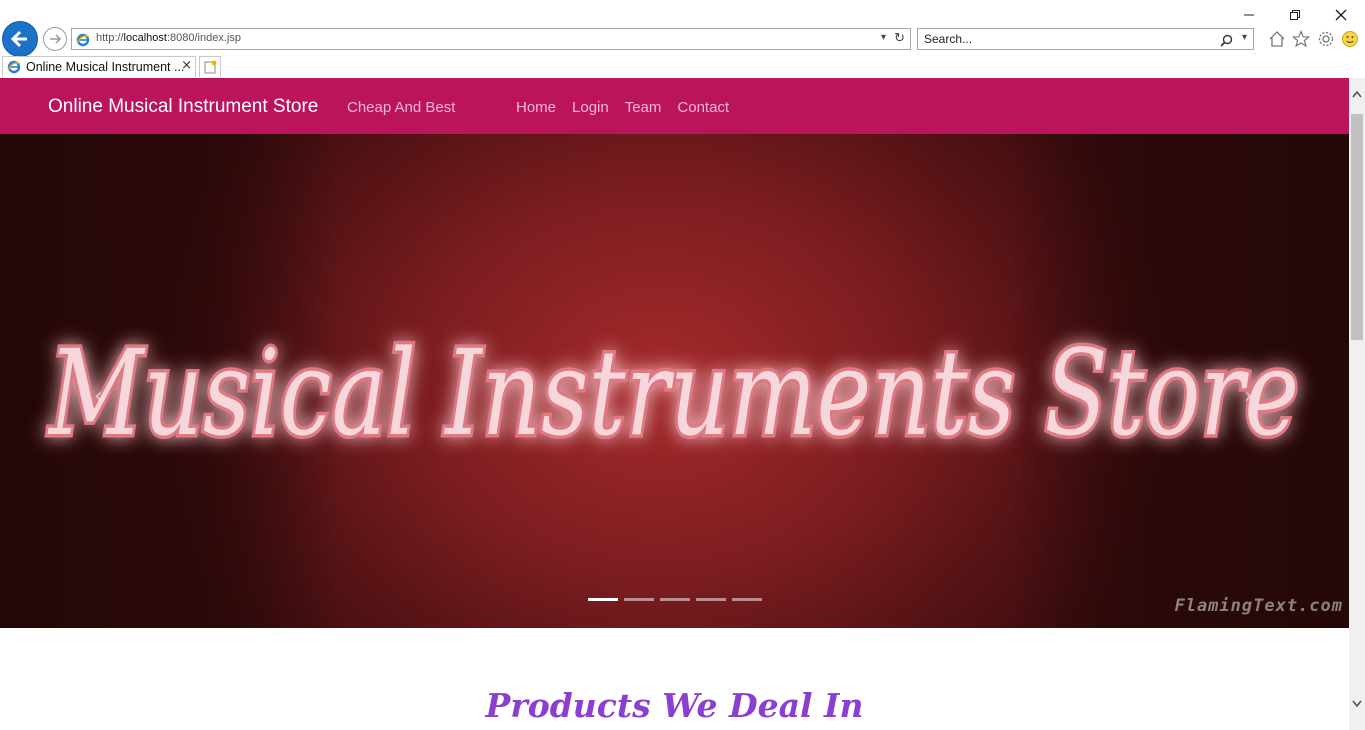  I want to click on url-scheme: http://, so click(110, 38).